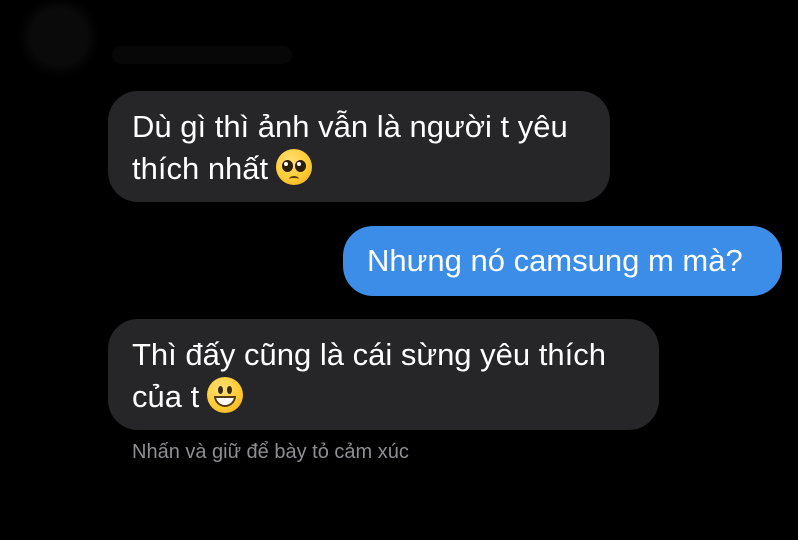 The height and width of the screenshot is (540, 798). What do you see at coordinates (225, 395) in the screenshot?
I see `grinning-face-icon` at bounding box center [225, 395].